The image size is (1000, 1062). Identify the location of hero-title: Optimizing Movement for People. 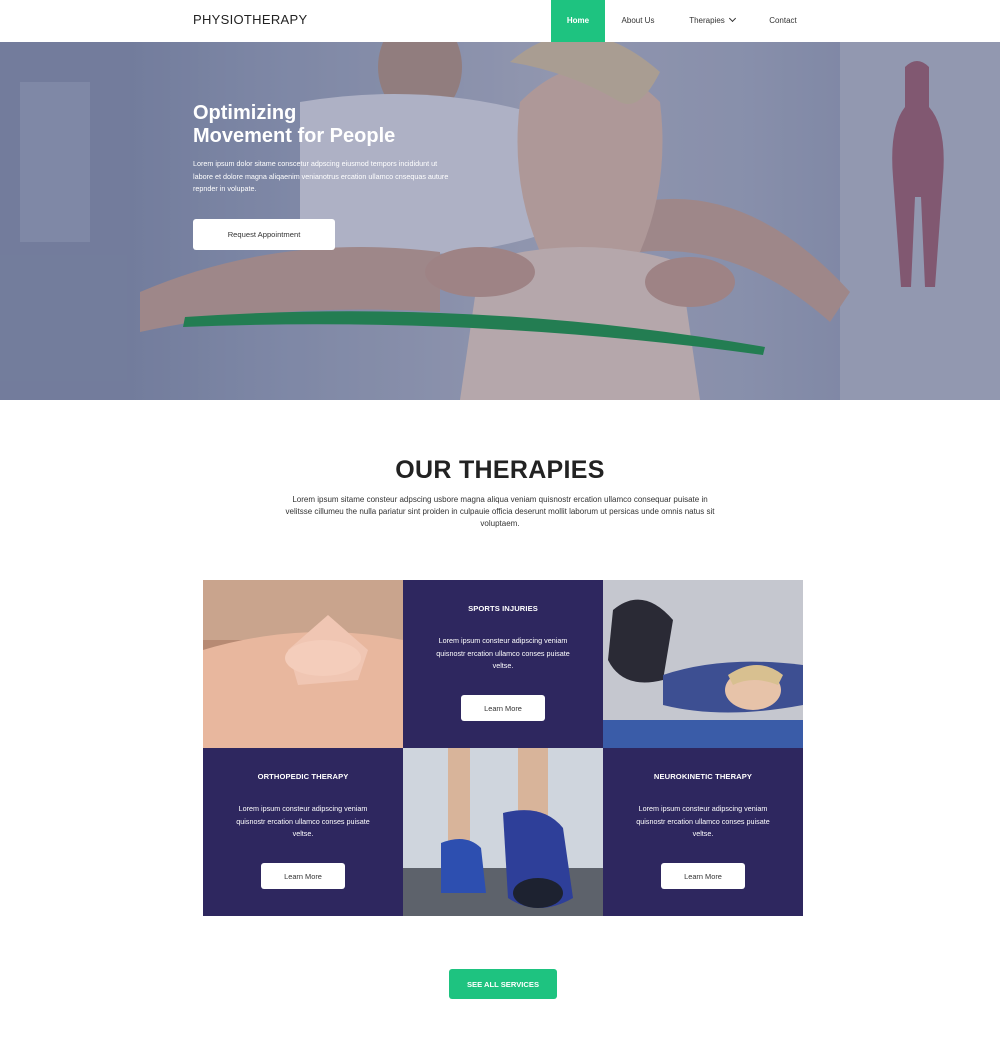
(343, 125).